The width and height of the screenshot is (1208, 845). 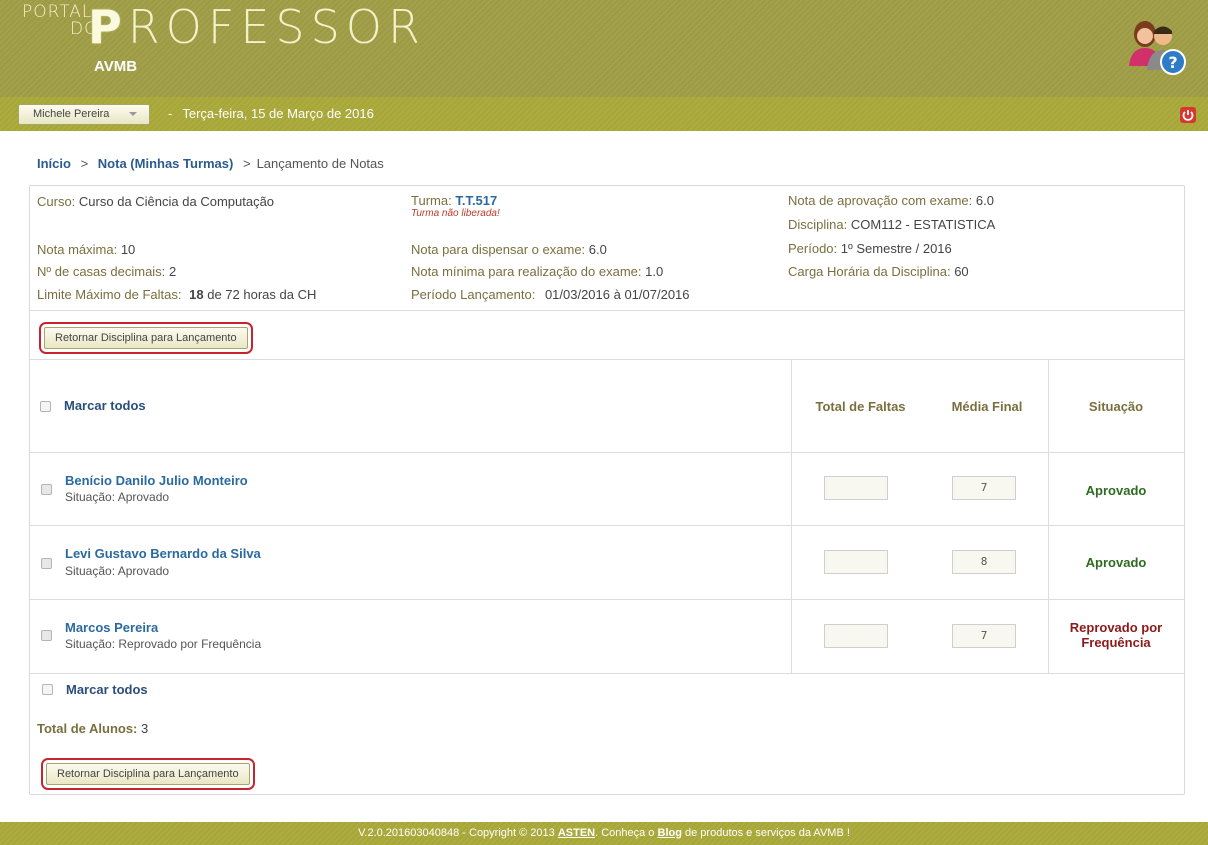 I want to click on logo-subtitle: AVMB, so click(x=116, y=66).